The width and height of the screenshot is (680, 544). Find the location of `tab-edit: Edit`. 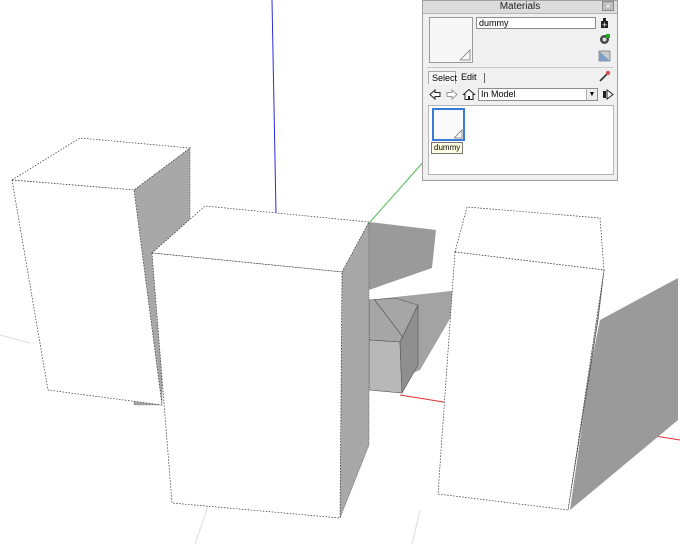

tab-edit: Edit is located at coordinates (469, 77).